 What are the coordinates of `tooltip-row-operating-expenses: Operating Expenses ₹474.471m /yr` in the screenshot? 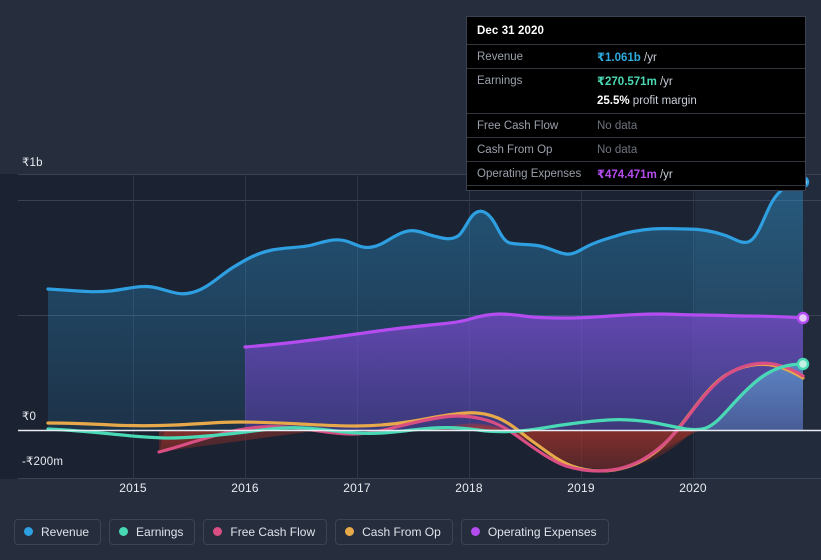 It's located at (636, 173).